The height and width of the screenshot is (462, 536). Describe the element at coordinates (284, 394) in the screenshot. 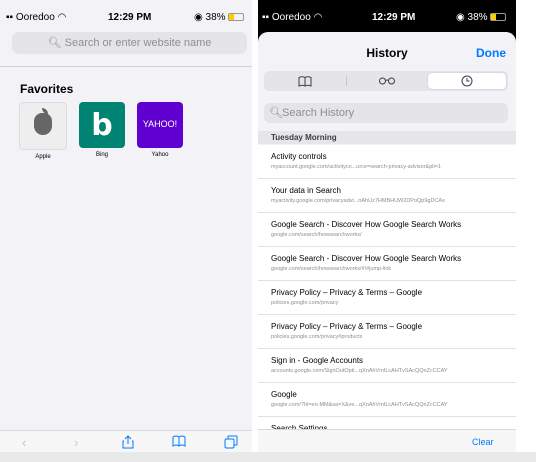

I see `history-row-title: Google` at that location.